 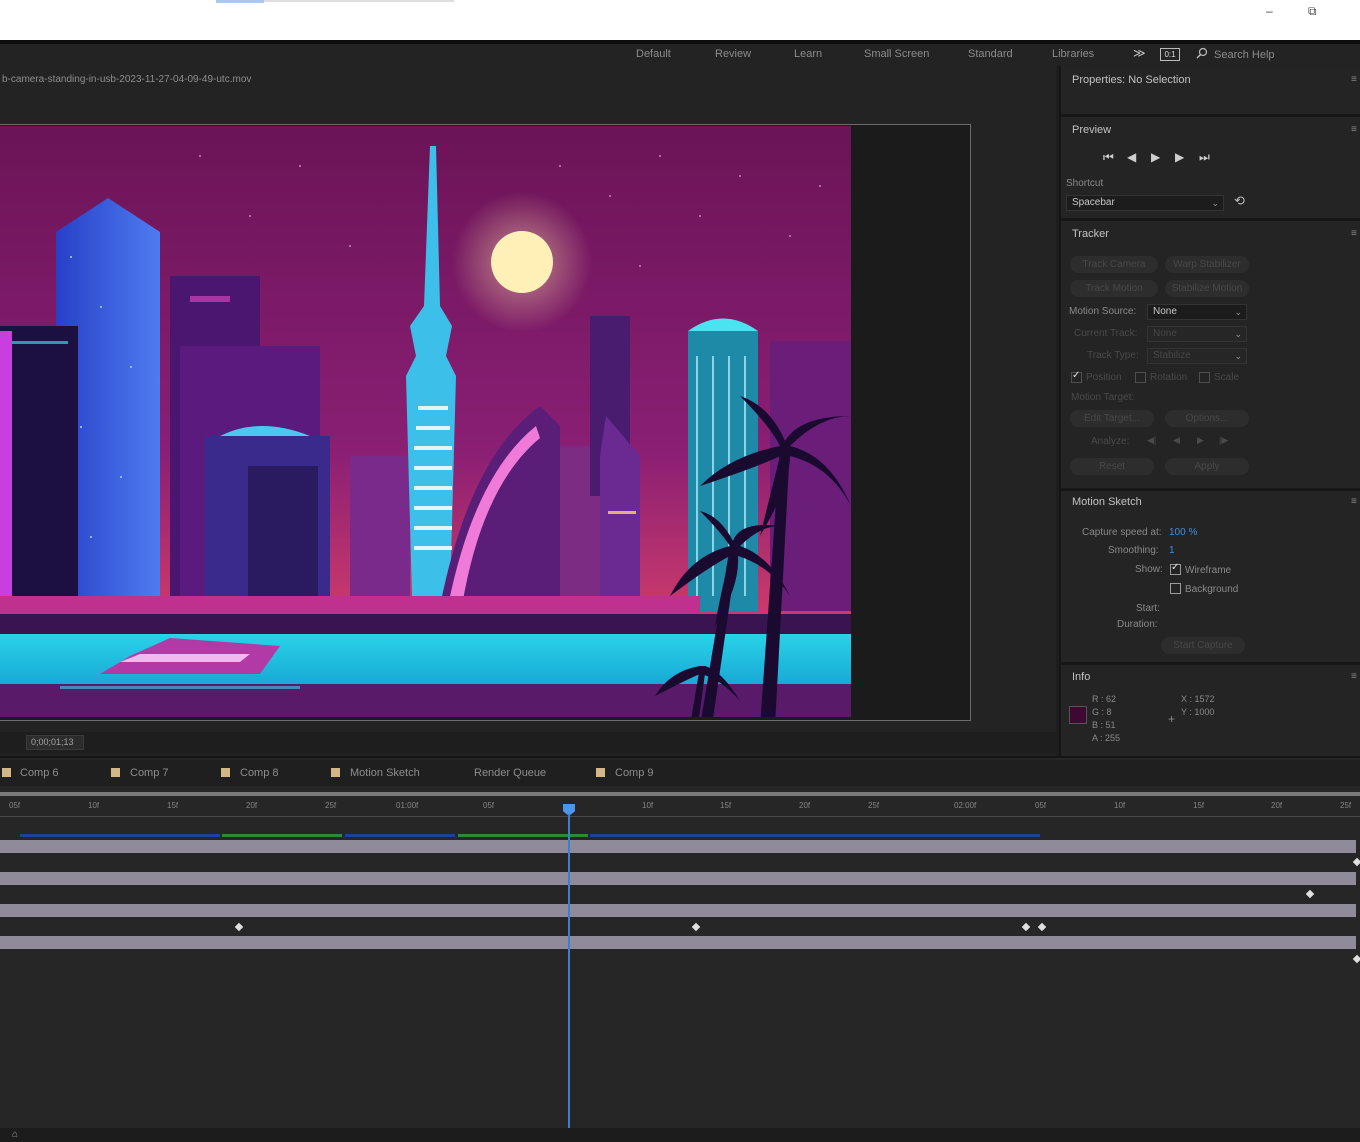 I want to click on track-type-value: Stabilize, so click(x=1172, y=355).